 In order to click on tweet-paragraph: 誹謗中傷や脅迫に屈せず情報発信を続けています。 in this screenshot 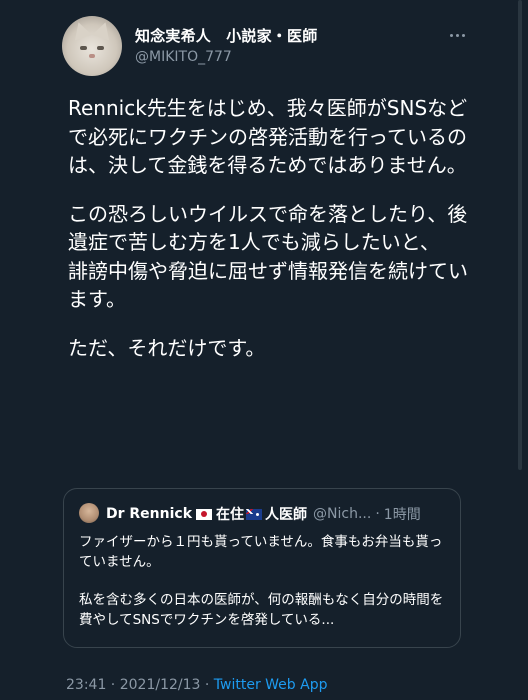, I will do `click(268, 285)`.